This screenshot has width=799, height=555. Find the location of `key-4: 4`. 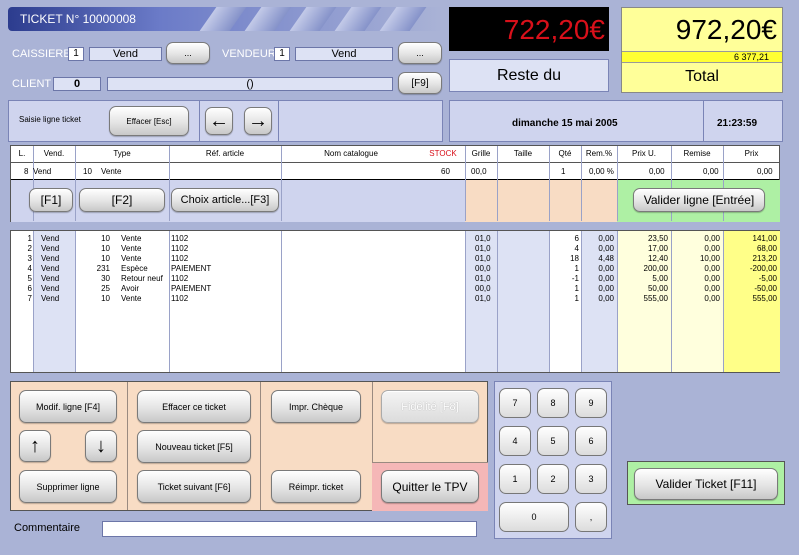

key-4: 4 is located at coordinates (515, 441).